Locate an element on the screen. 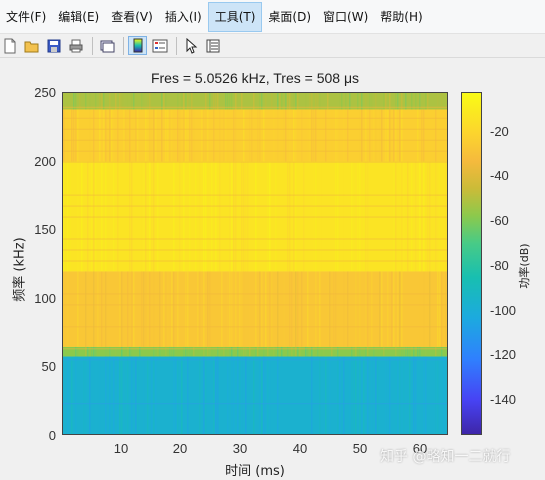 This screenshot has width=545, height=480. print-icon is located at coordinates (75, 45).